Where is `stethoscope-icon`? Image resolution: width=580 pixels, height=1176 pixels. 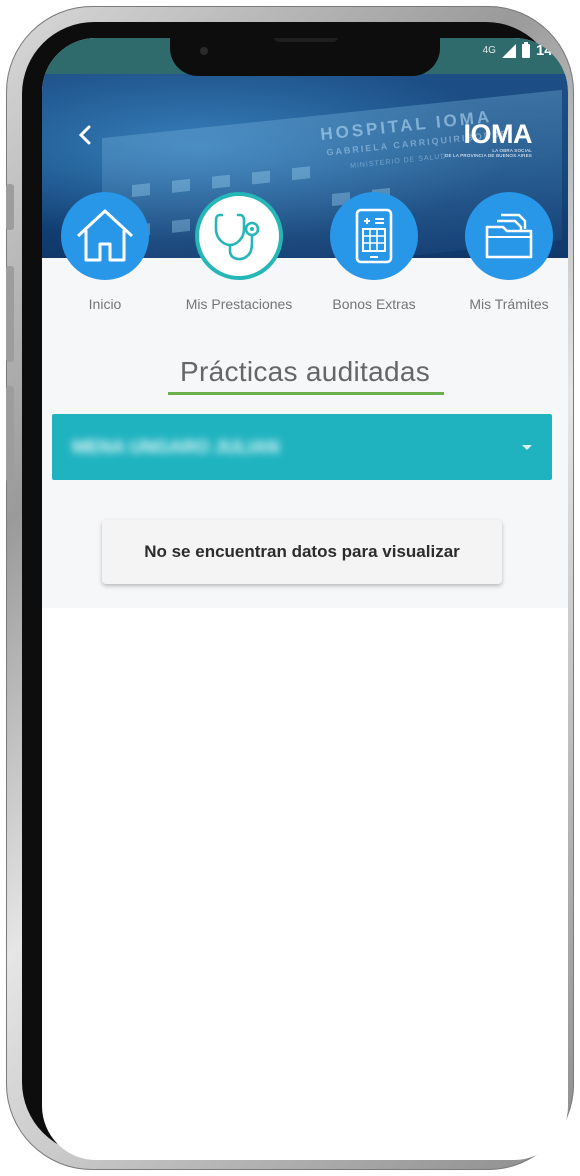 stethoscope-icon is located at coordinates (237, 237).